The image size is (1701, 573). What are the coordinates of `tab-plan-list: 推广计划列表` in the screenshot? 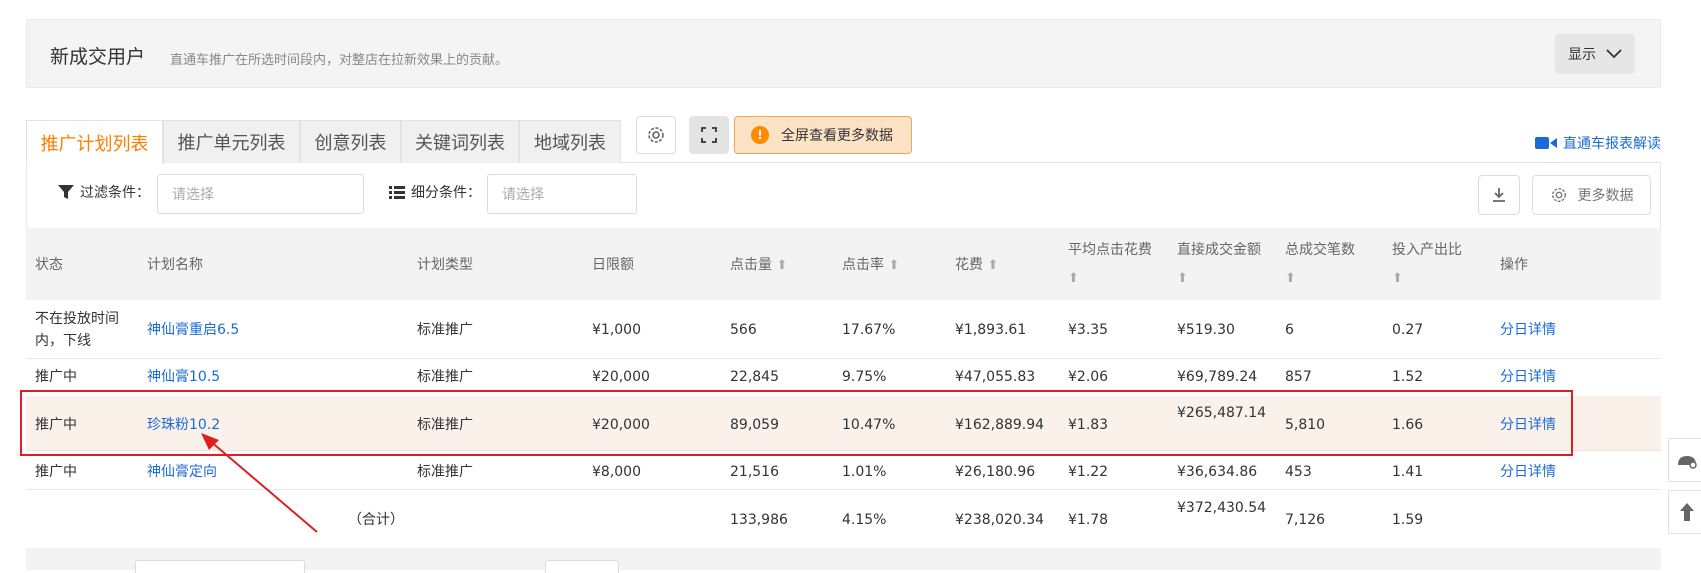 It's located at (94, 142).